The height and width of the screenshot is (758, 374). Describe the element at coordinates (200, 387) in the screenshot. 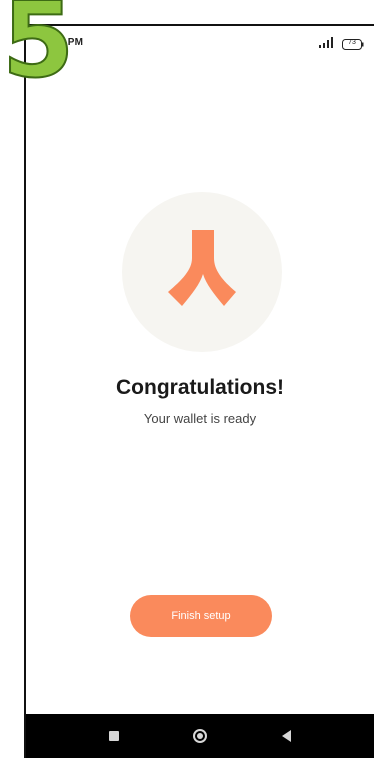

I see `congrats-title: Congratulations!` at that location.